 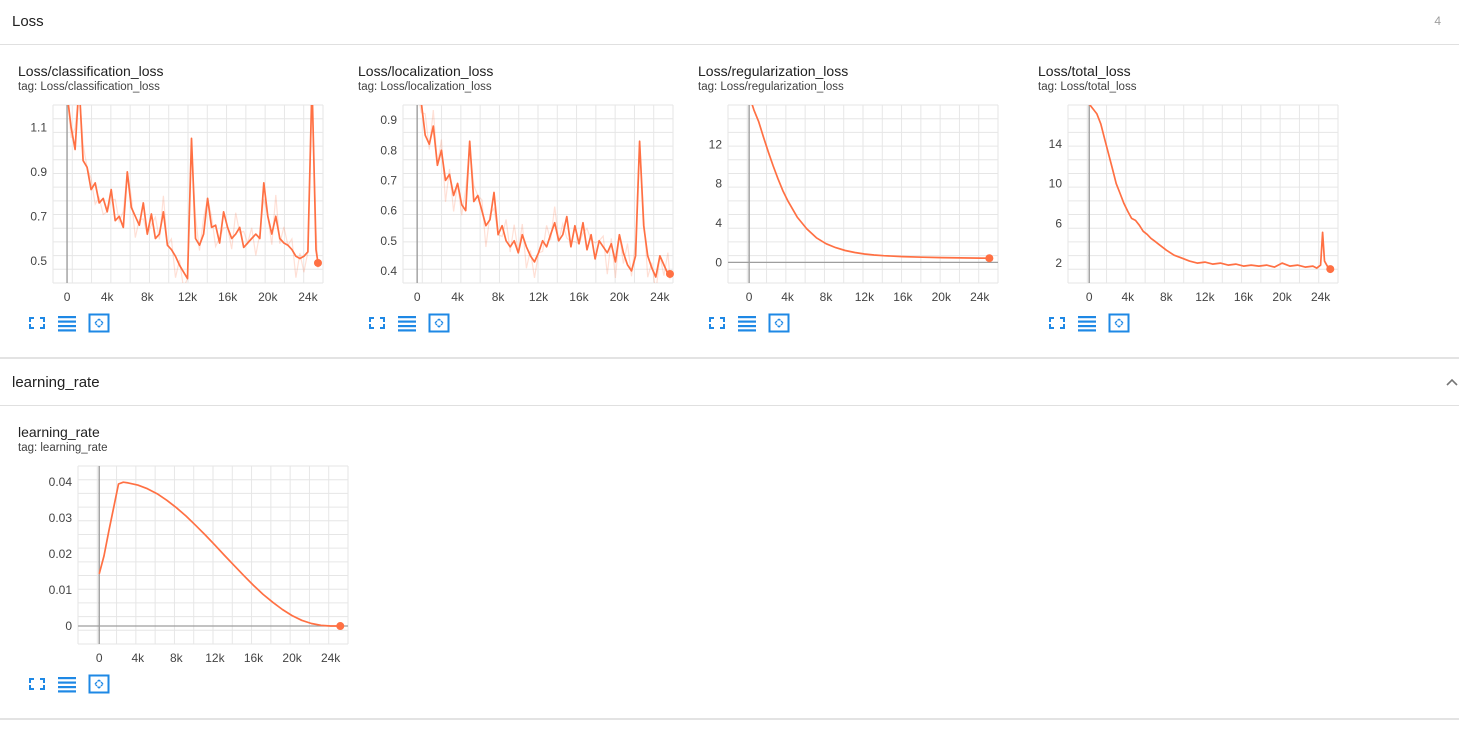 What do you see at coordinates (38, 172) in the screenshot?
I see `y-tick-label: 0.9` at bounding box center [38, 172].